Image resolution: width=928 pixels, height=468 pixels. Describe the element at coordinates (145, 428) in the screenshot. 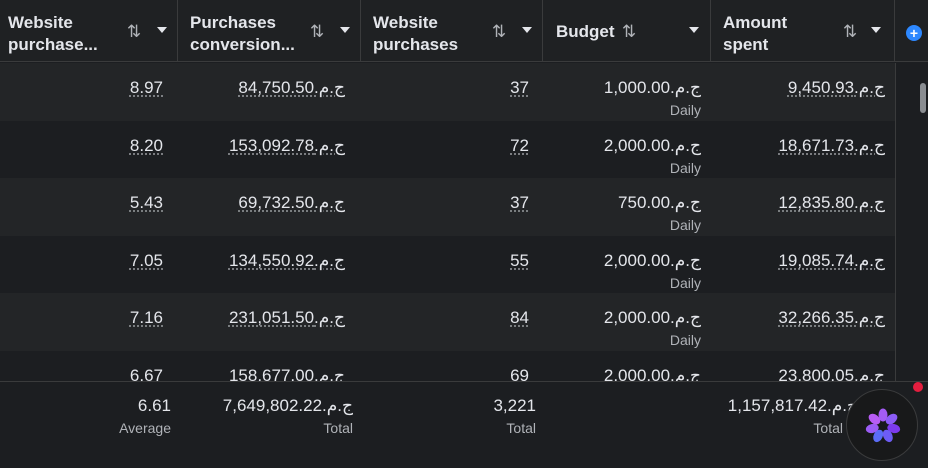

I see `total-roas-label: Average` at that location.